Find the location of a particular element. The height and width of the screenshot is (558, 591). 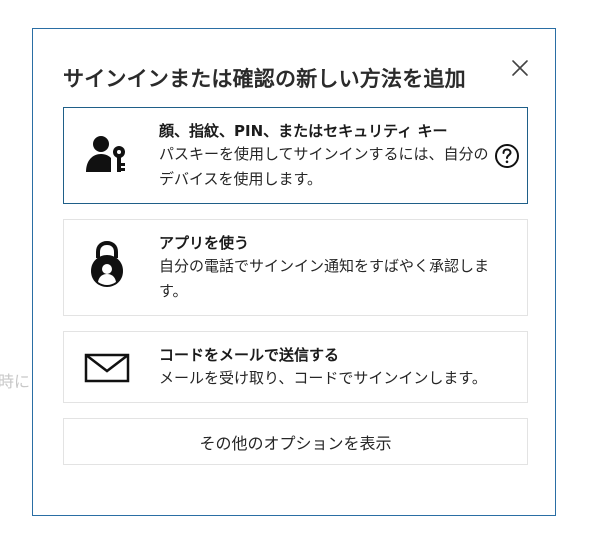

option-description: メールを受け取り、コードでサインインします。 is located at coordinates (323, 378).